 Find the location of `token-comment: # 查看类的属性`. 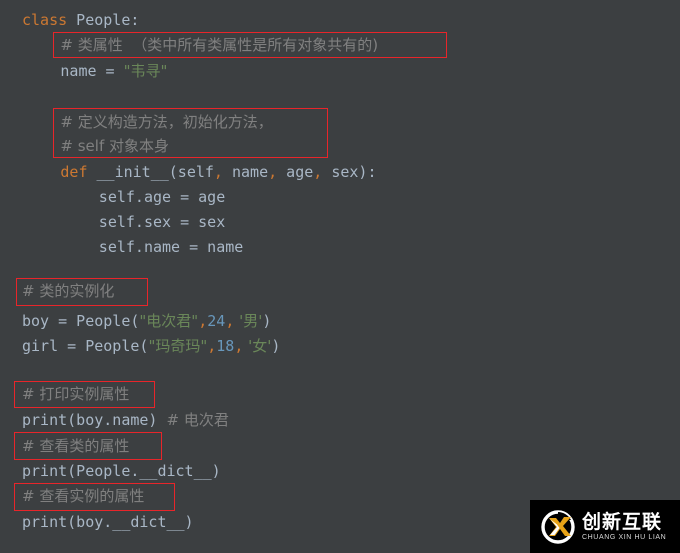

token-comment: # 查看类的属性 is located at coordinates (76, 446).